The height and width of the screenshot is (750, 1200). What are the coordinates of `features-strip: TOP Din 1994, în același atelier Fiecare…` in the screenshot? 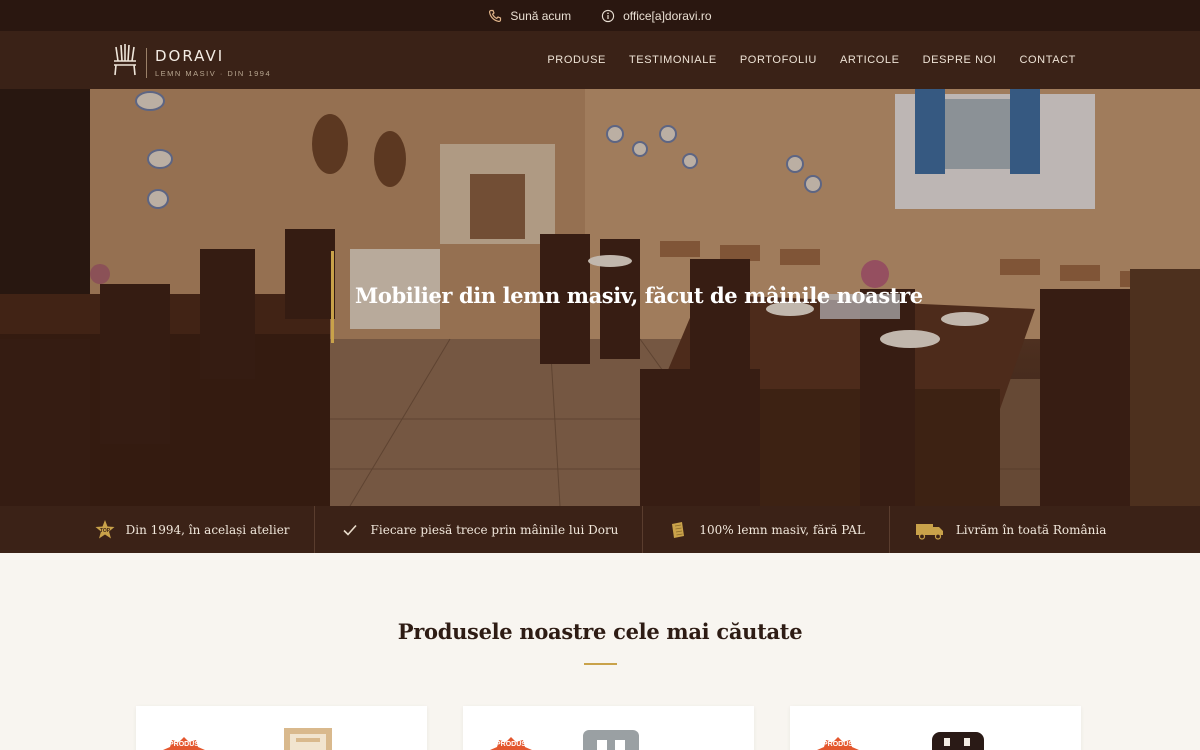 It's located at (600, 529).